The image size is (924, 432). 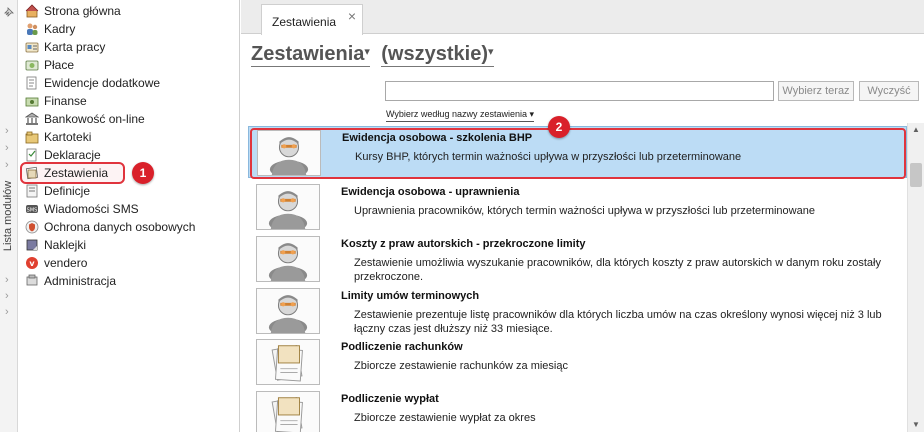 I want to click on sidebar-item-ochrona-danych-osobowych: Ochrona danych osobowych, so click(x=128, y=227).